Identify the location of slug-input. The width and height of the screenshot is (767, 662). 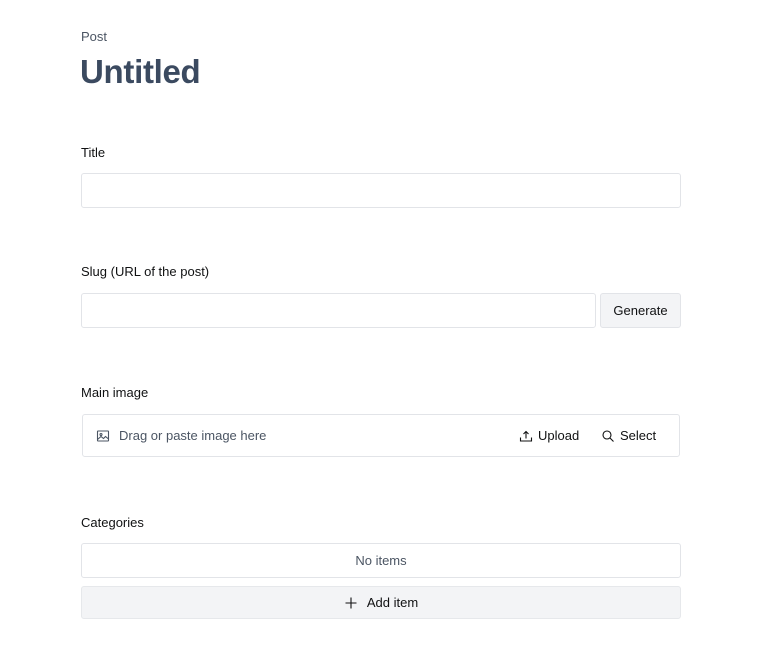
(338, 310).